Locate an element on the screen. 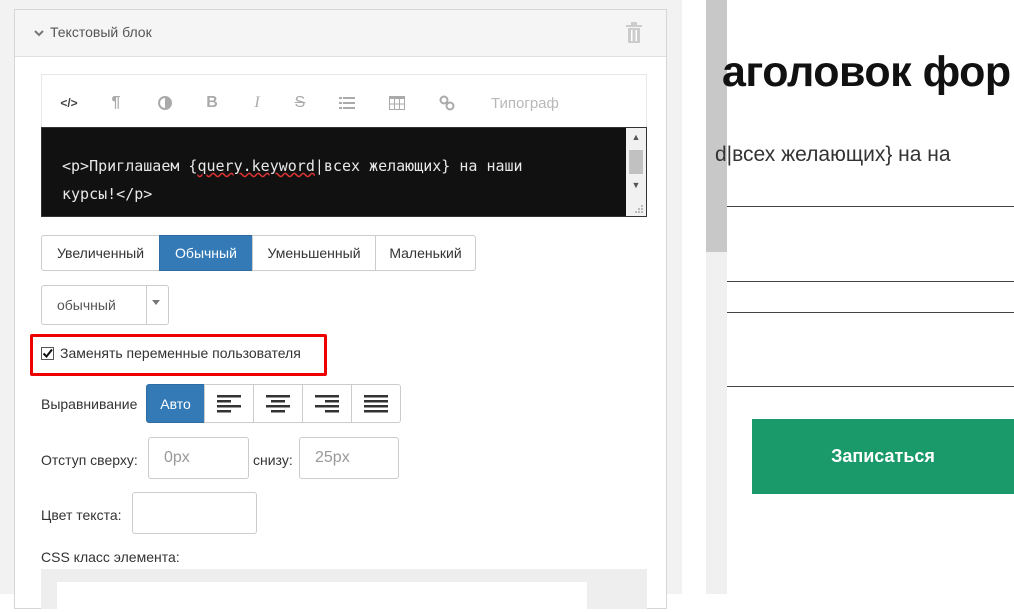  font-weight-select: обычный is located at coordinates (105, 305).